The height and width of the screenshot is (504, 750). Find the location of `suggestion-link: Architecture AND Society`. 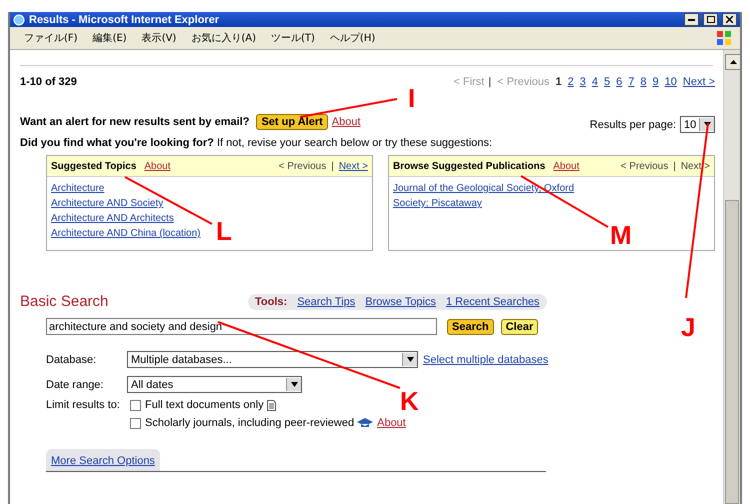

suggestion-link: Architecture AND Society is located at coordinates (107, 203).